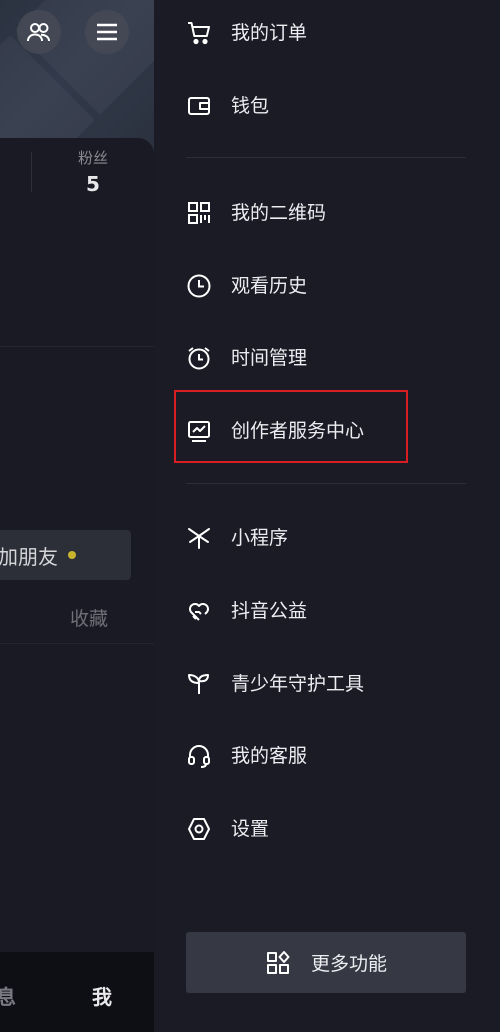 The height and width of the screenshot is (1032, 500). What do you see at coordinates (93, 184) in the screenshot?
I see `fans-count: 5` at bounding box center [93, 184].